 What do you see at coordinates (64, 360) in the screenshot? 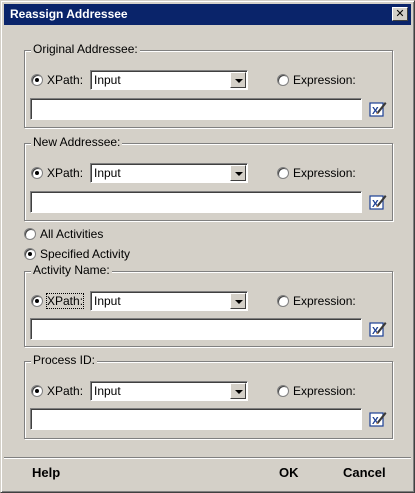
I see `process-id-legend: Process ID:` at bounding box center [64, 360].